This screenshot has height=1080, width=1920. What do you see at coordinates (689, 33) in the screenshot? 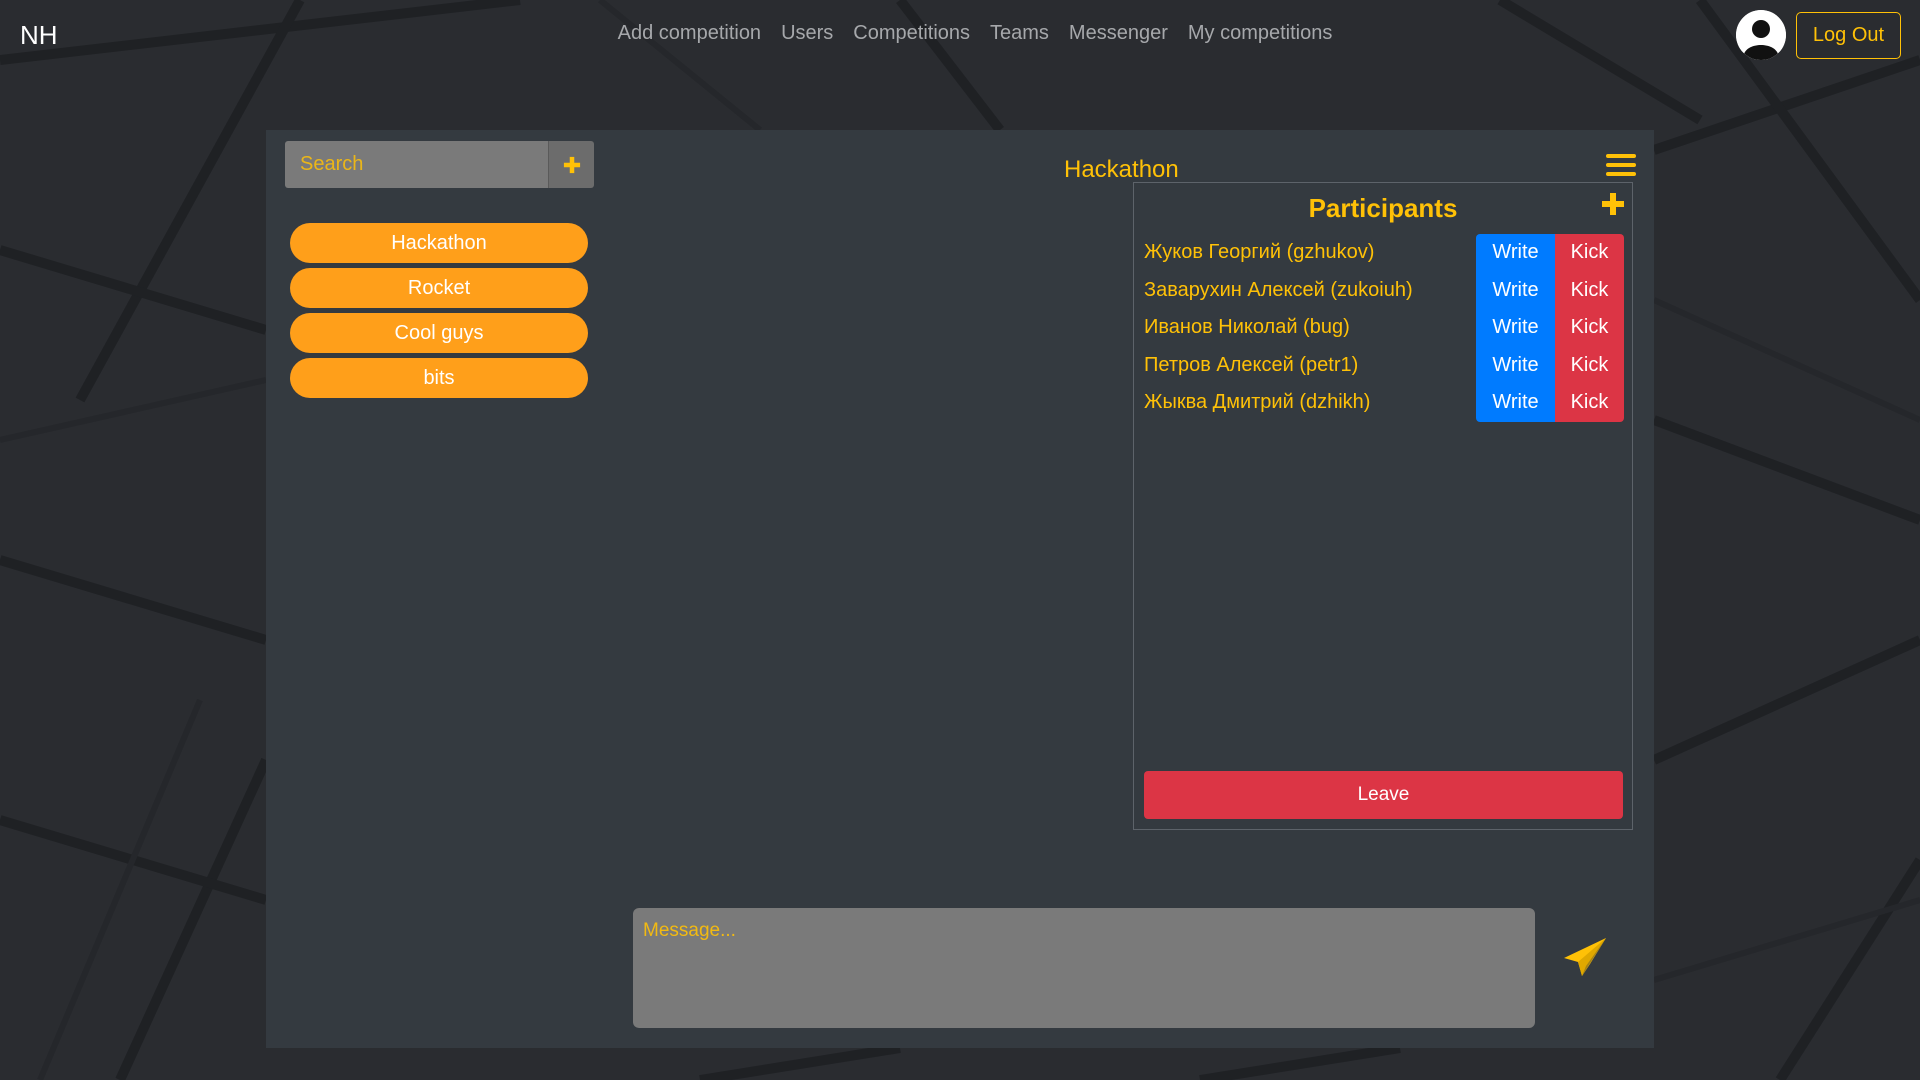
I see `nav-add-competition: Add competition` at bounding box center [689, 33].